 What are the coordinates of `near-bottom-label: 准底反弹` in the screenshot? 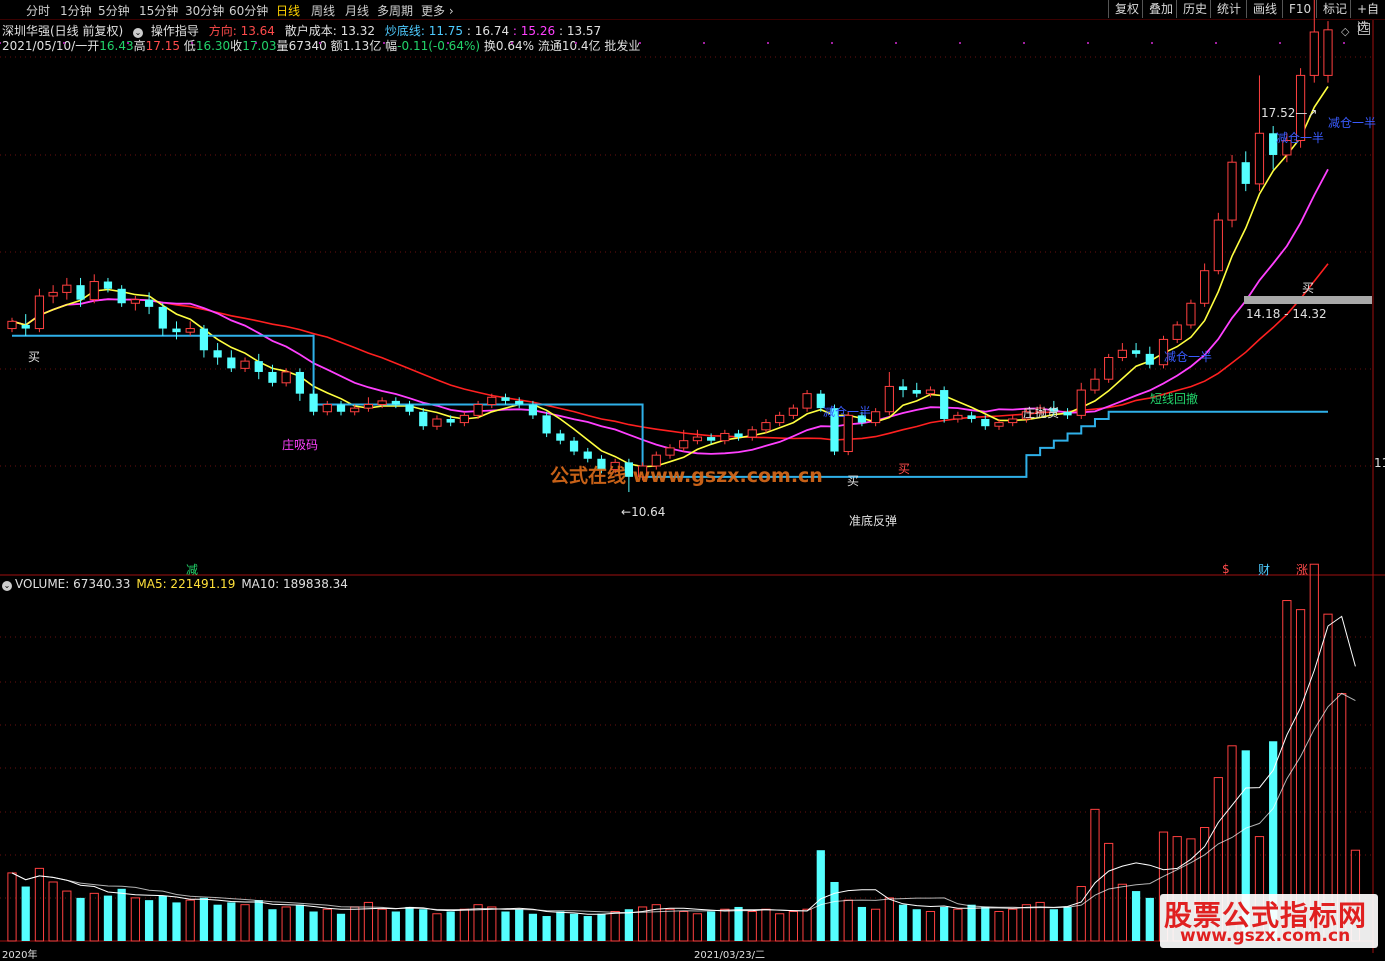 It's located at (873, 521).